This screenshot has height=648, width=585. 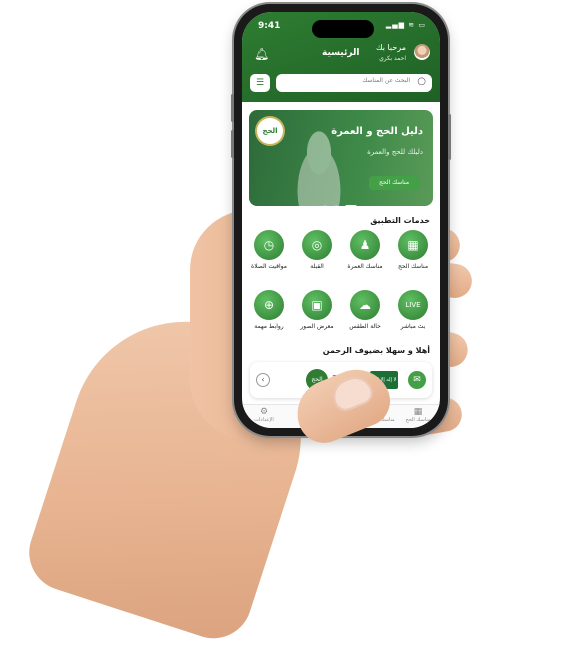 What do you see at coordinates (413, 305) in the screenshot?
I see `live-tv-icon: LIVE` at bounding box center [413, 305].